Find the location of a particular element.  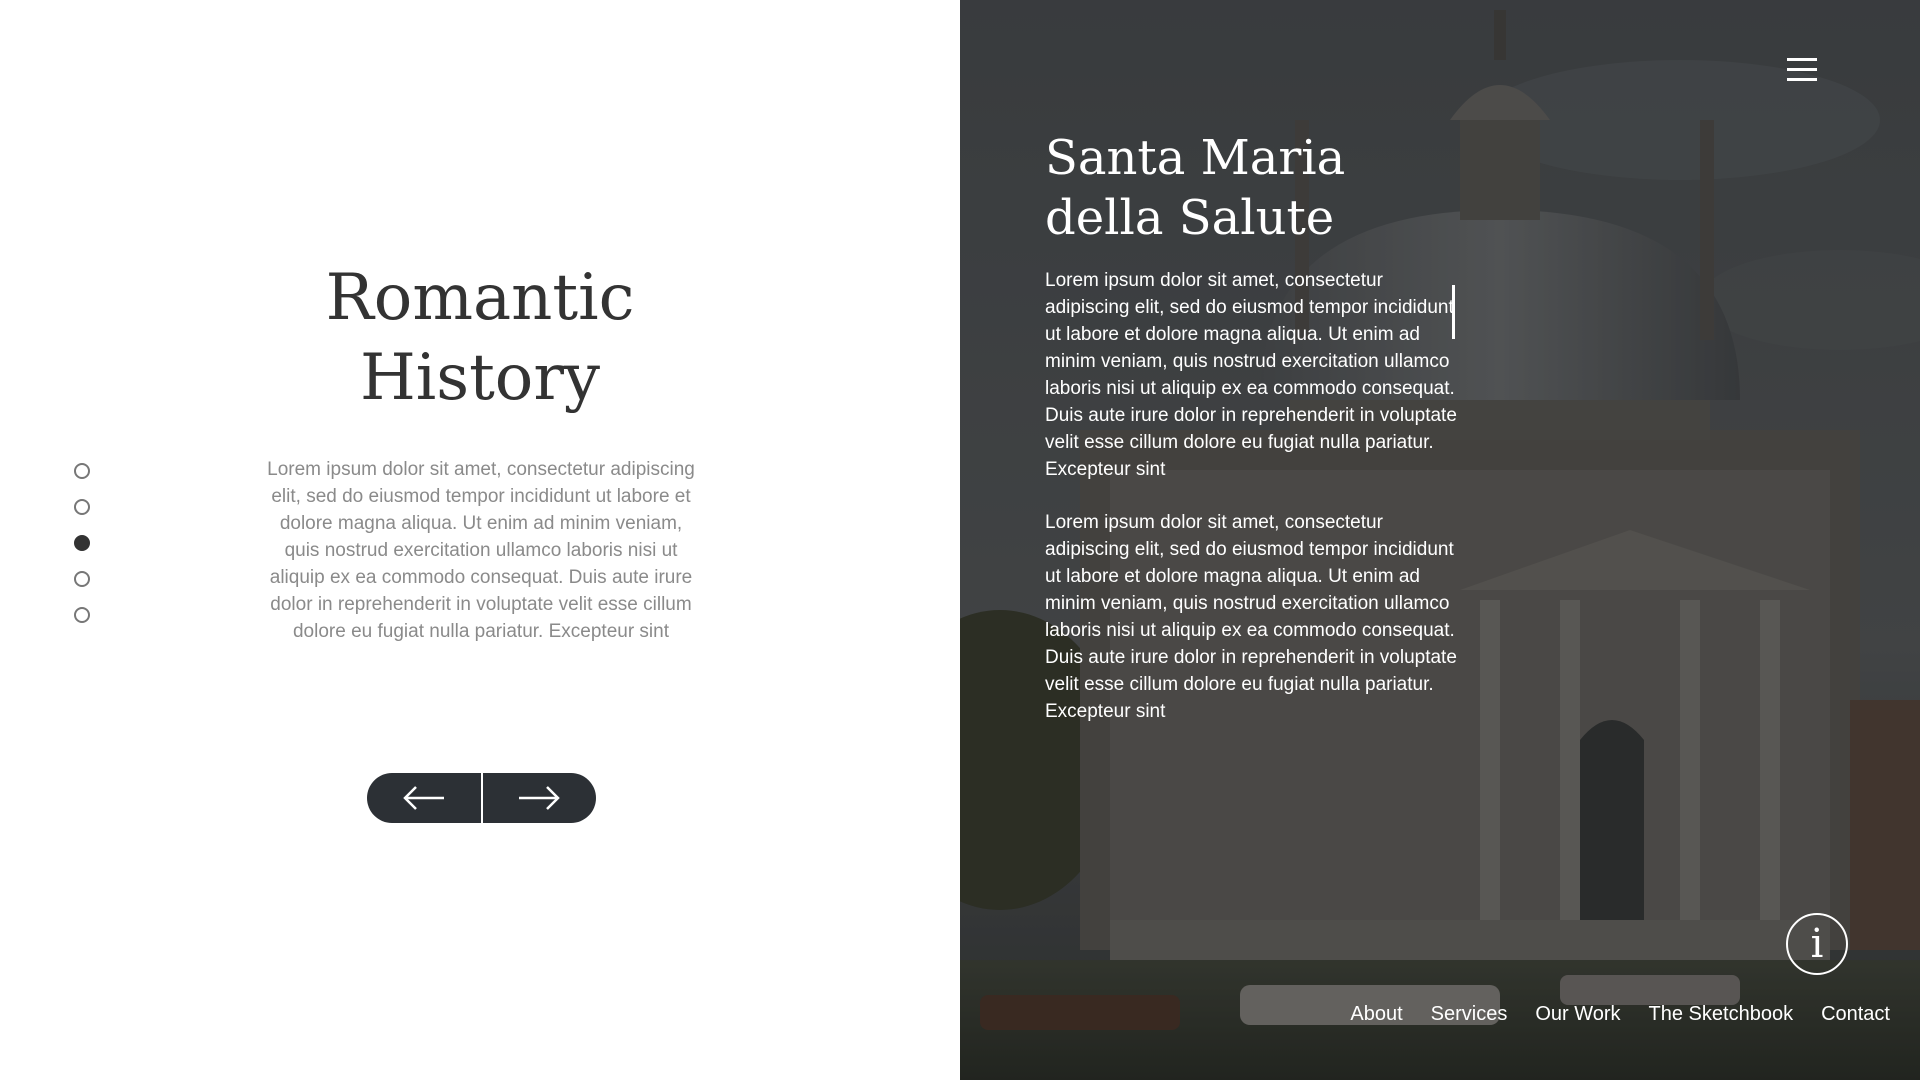

info-button: i is located at coordinates (1817, 944).